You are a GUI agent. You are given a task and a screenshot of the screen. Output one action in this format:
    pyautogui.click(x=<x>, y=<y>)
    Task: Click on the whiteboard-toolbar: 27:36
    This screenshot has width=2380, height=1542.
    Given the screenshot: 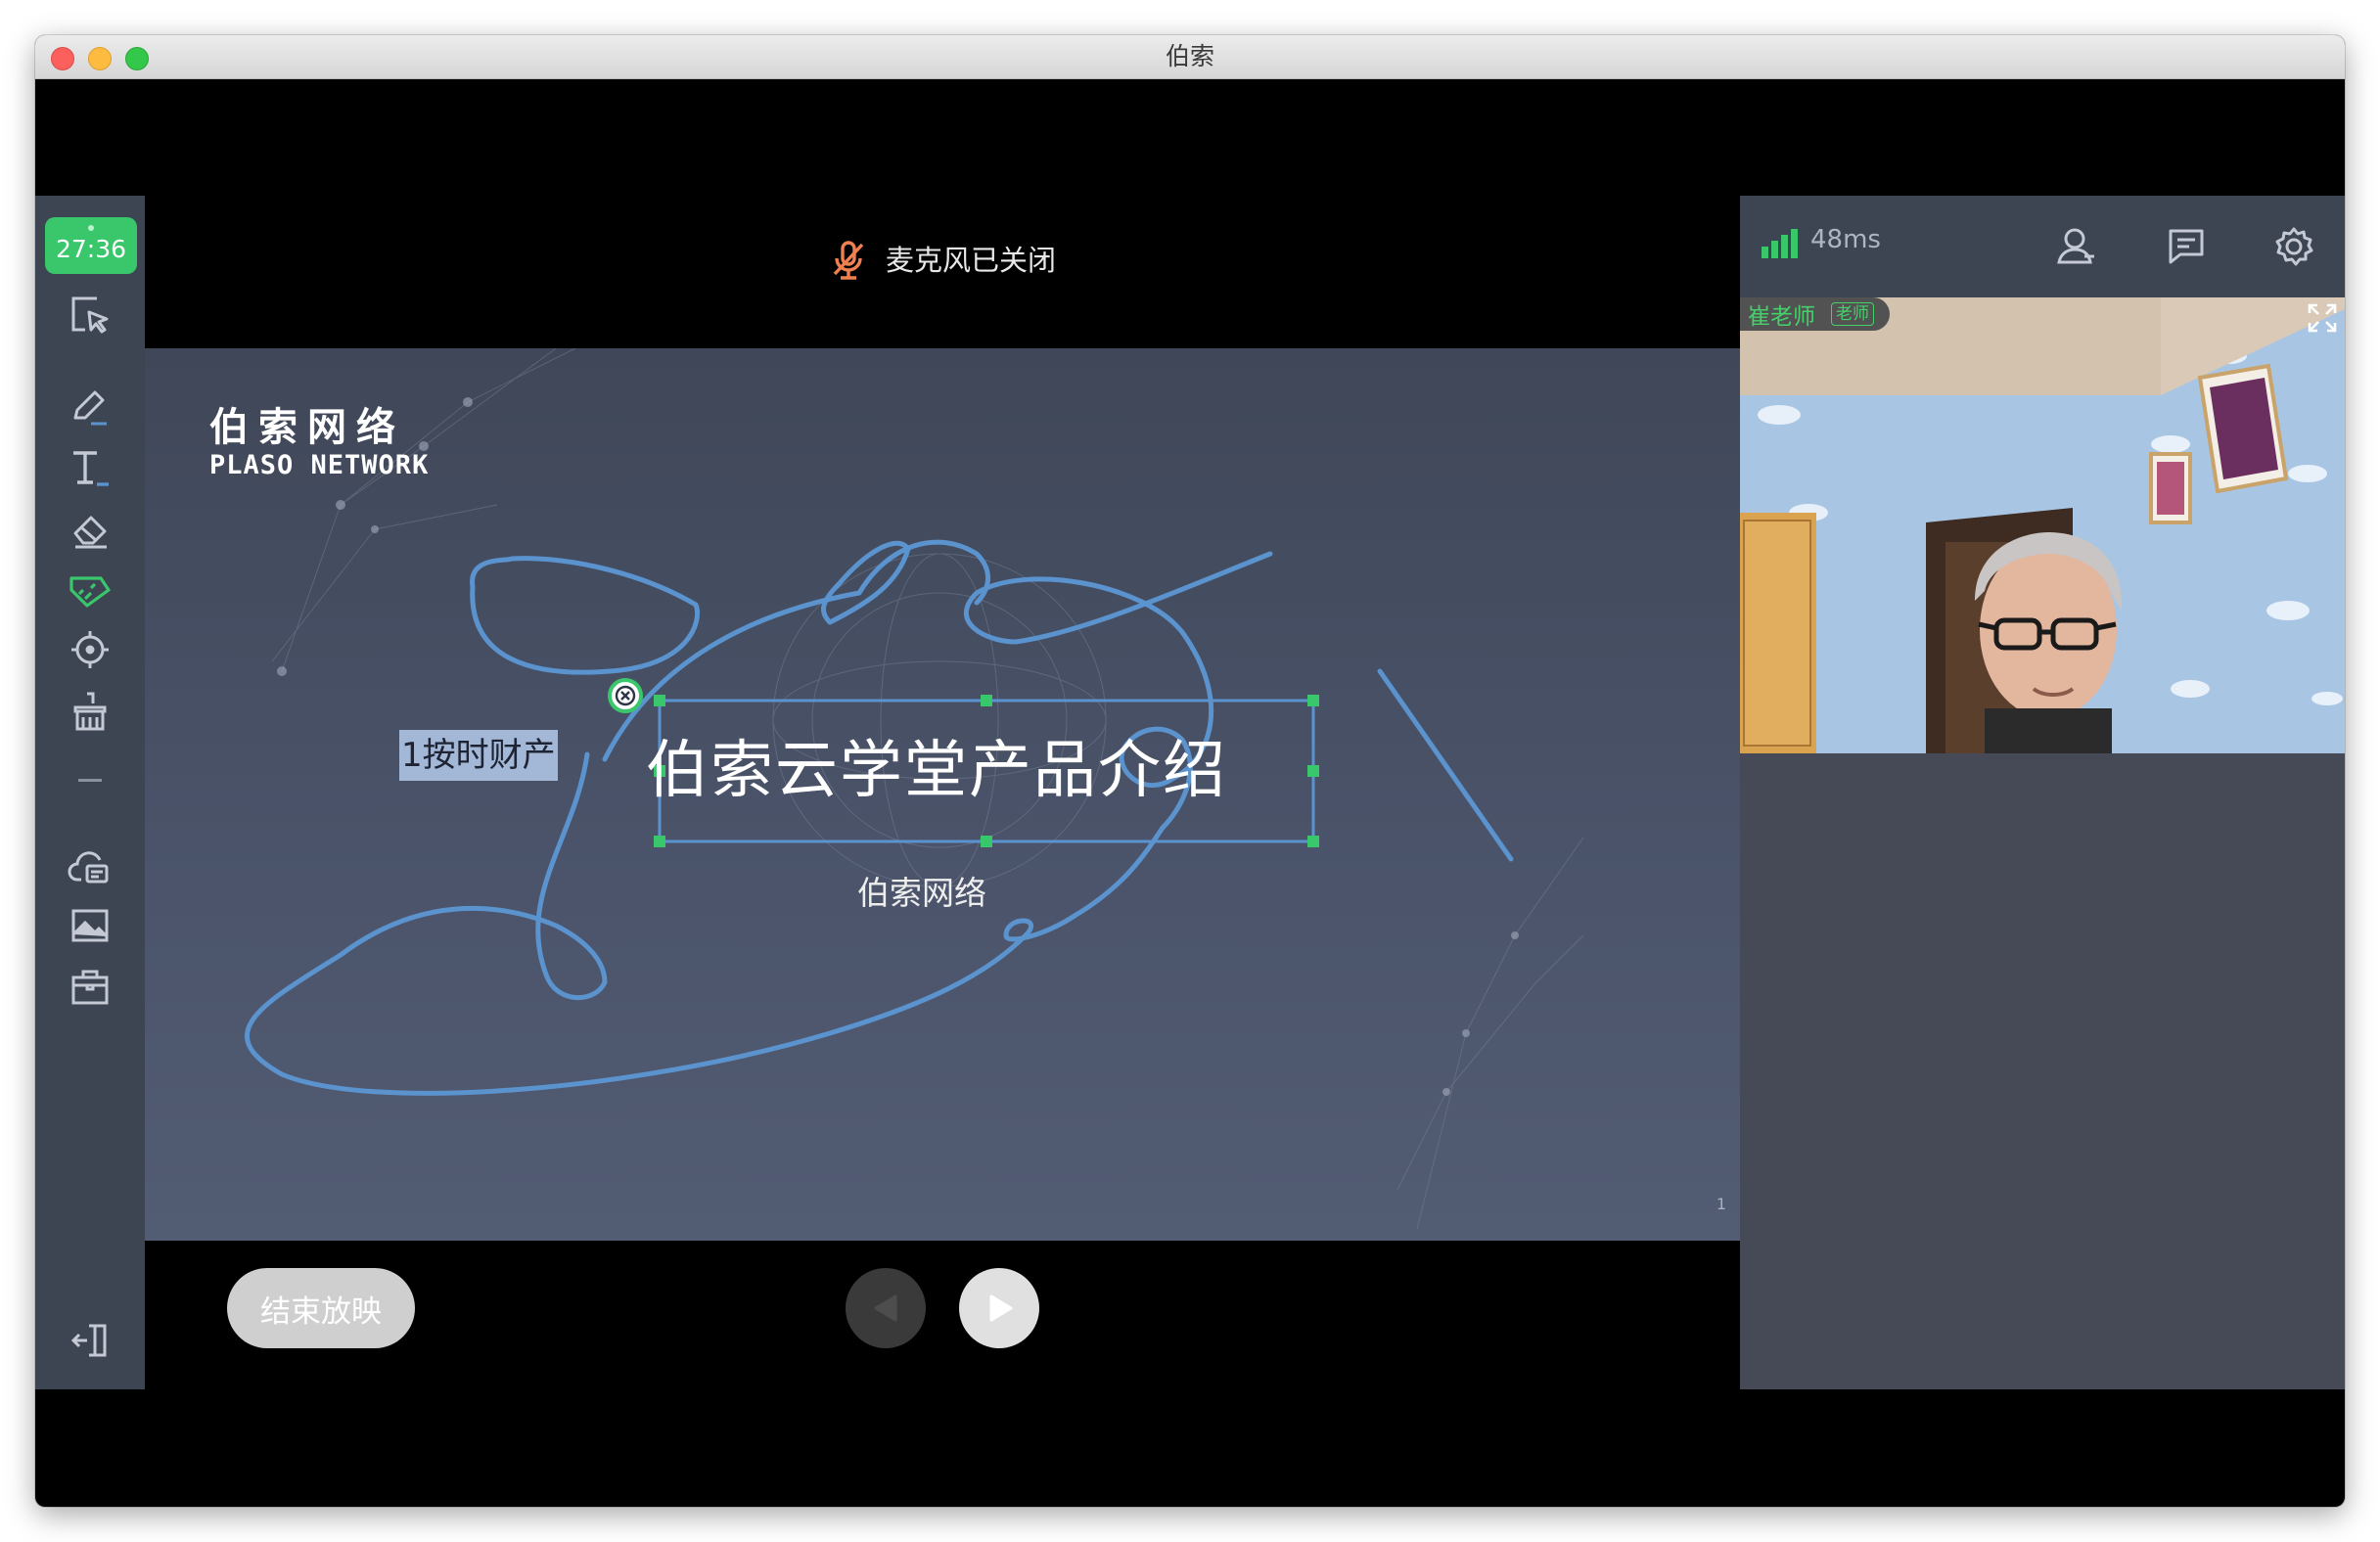 What is the action you would take?
    pyautogui.click(x=90, y=792)
    